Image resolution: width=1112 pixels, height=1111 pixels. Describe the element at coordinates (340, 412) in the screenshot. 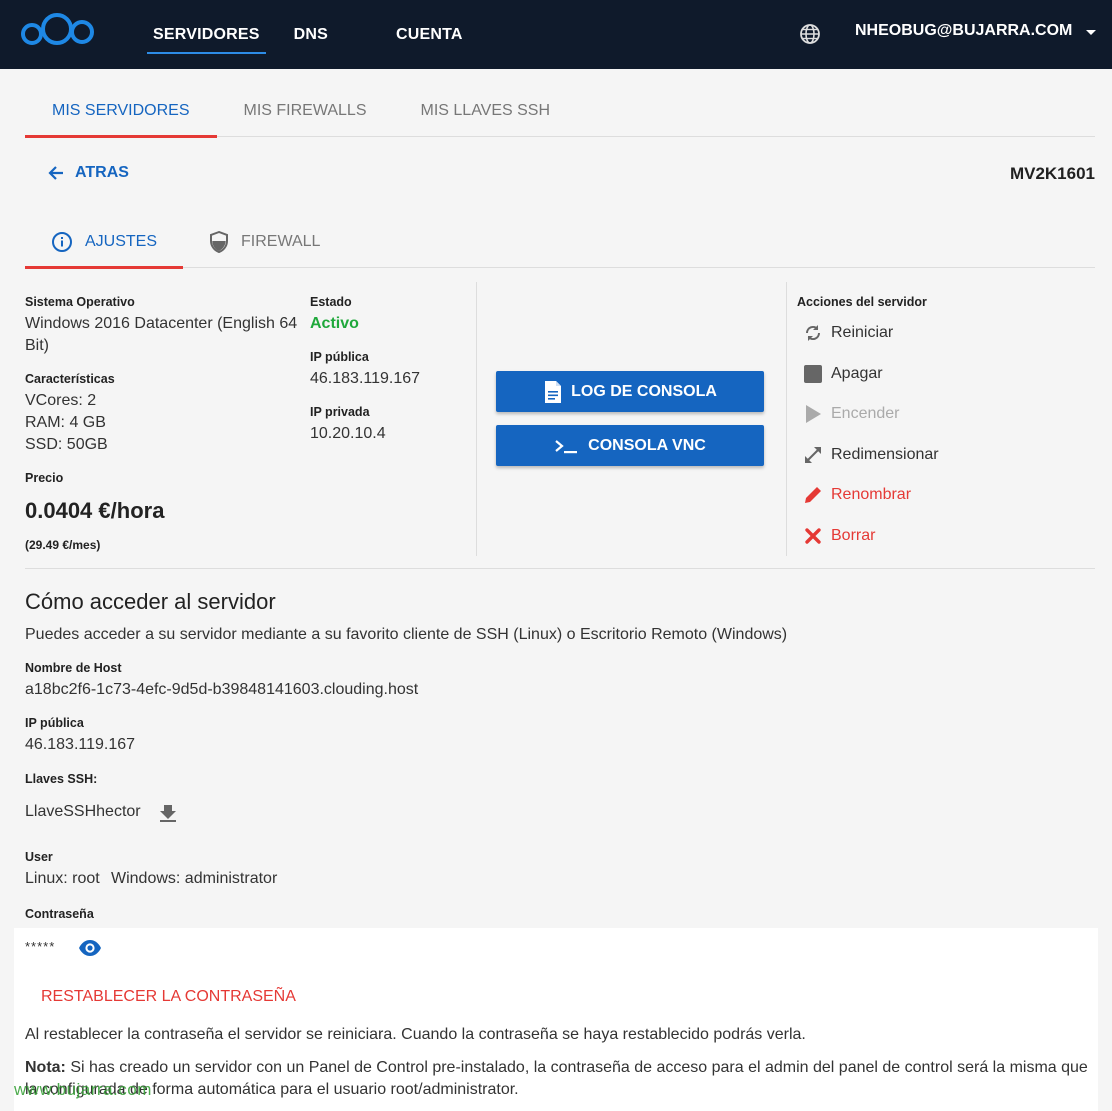

I see `private-ip-label: IP privada` at that location.